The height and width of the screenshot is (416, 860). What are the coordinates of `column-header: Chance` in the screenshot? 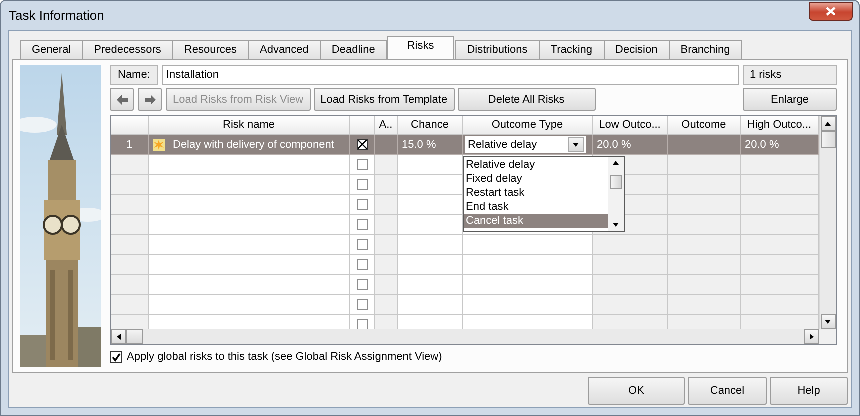 It's located at (430, 125).